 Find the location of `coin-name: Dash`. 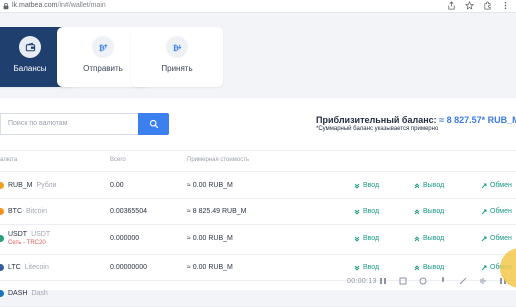

coin-name: Dash is located at coordinates (39, 293).